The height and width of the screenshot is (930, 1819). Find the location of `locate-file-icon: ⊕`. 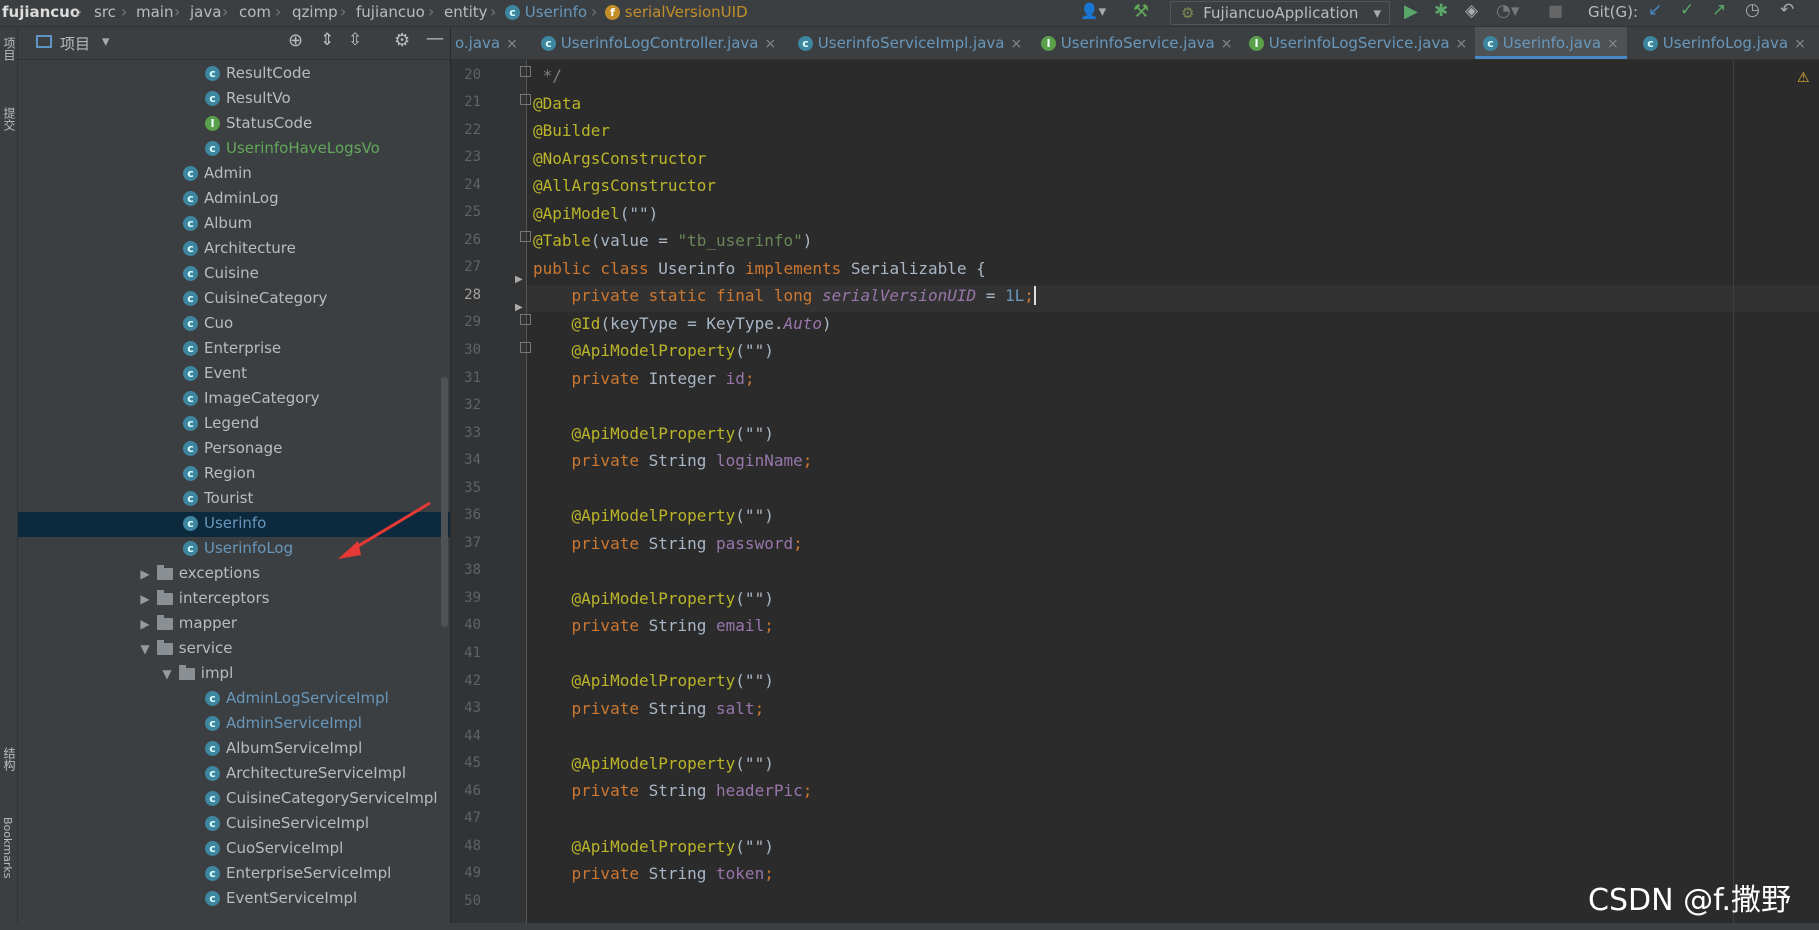

locate-file-icon: ⊕ is located at coordinates (295, 40).